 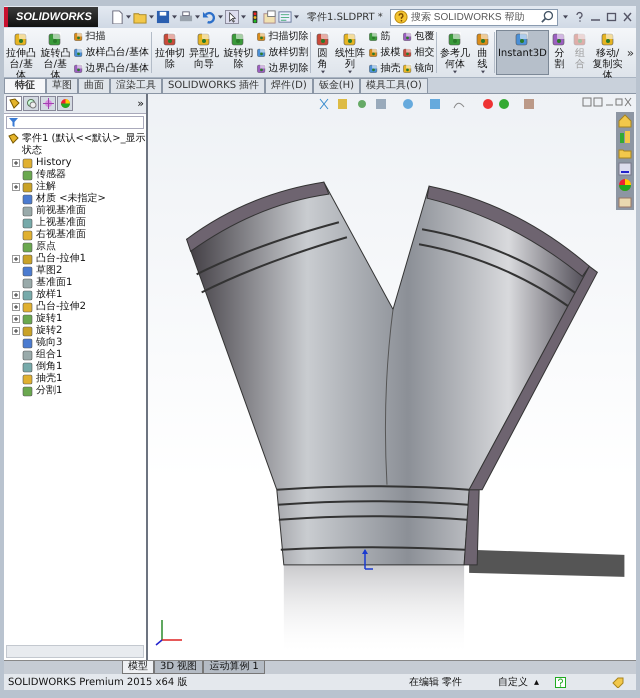 What do you see at coordinates (288, 36) in the screenshot?
I see `ribbon-link: 扫描切除` at bounding box center [288, 36].